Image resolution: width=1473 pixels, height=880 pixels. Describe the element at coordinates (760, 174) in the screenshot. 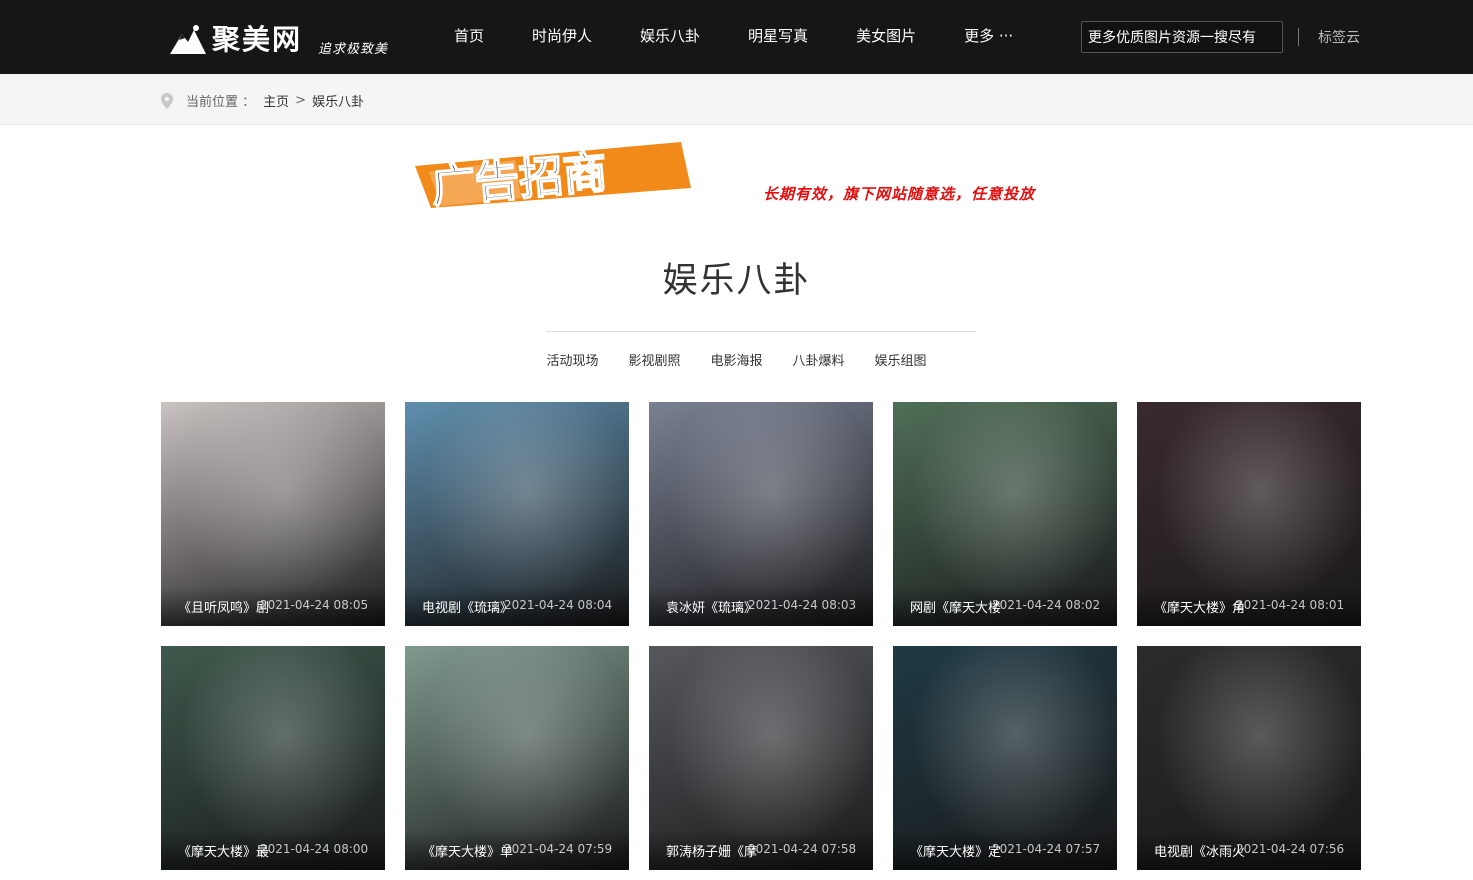

I see `ad-banner: 广告招商 长期有效，旗下网站随意选，任意投放` at that location.